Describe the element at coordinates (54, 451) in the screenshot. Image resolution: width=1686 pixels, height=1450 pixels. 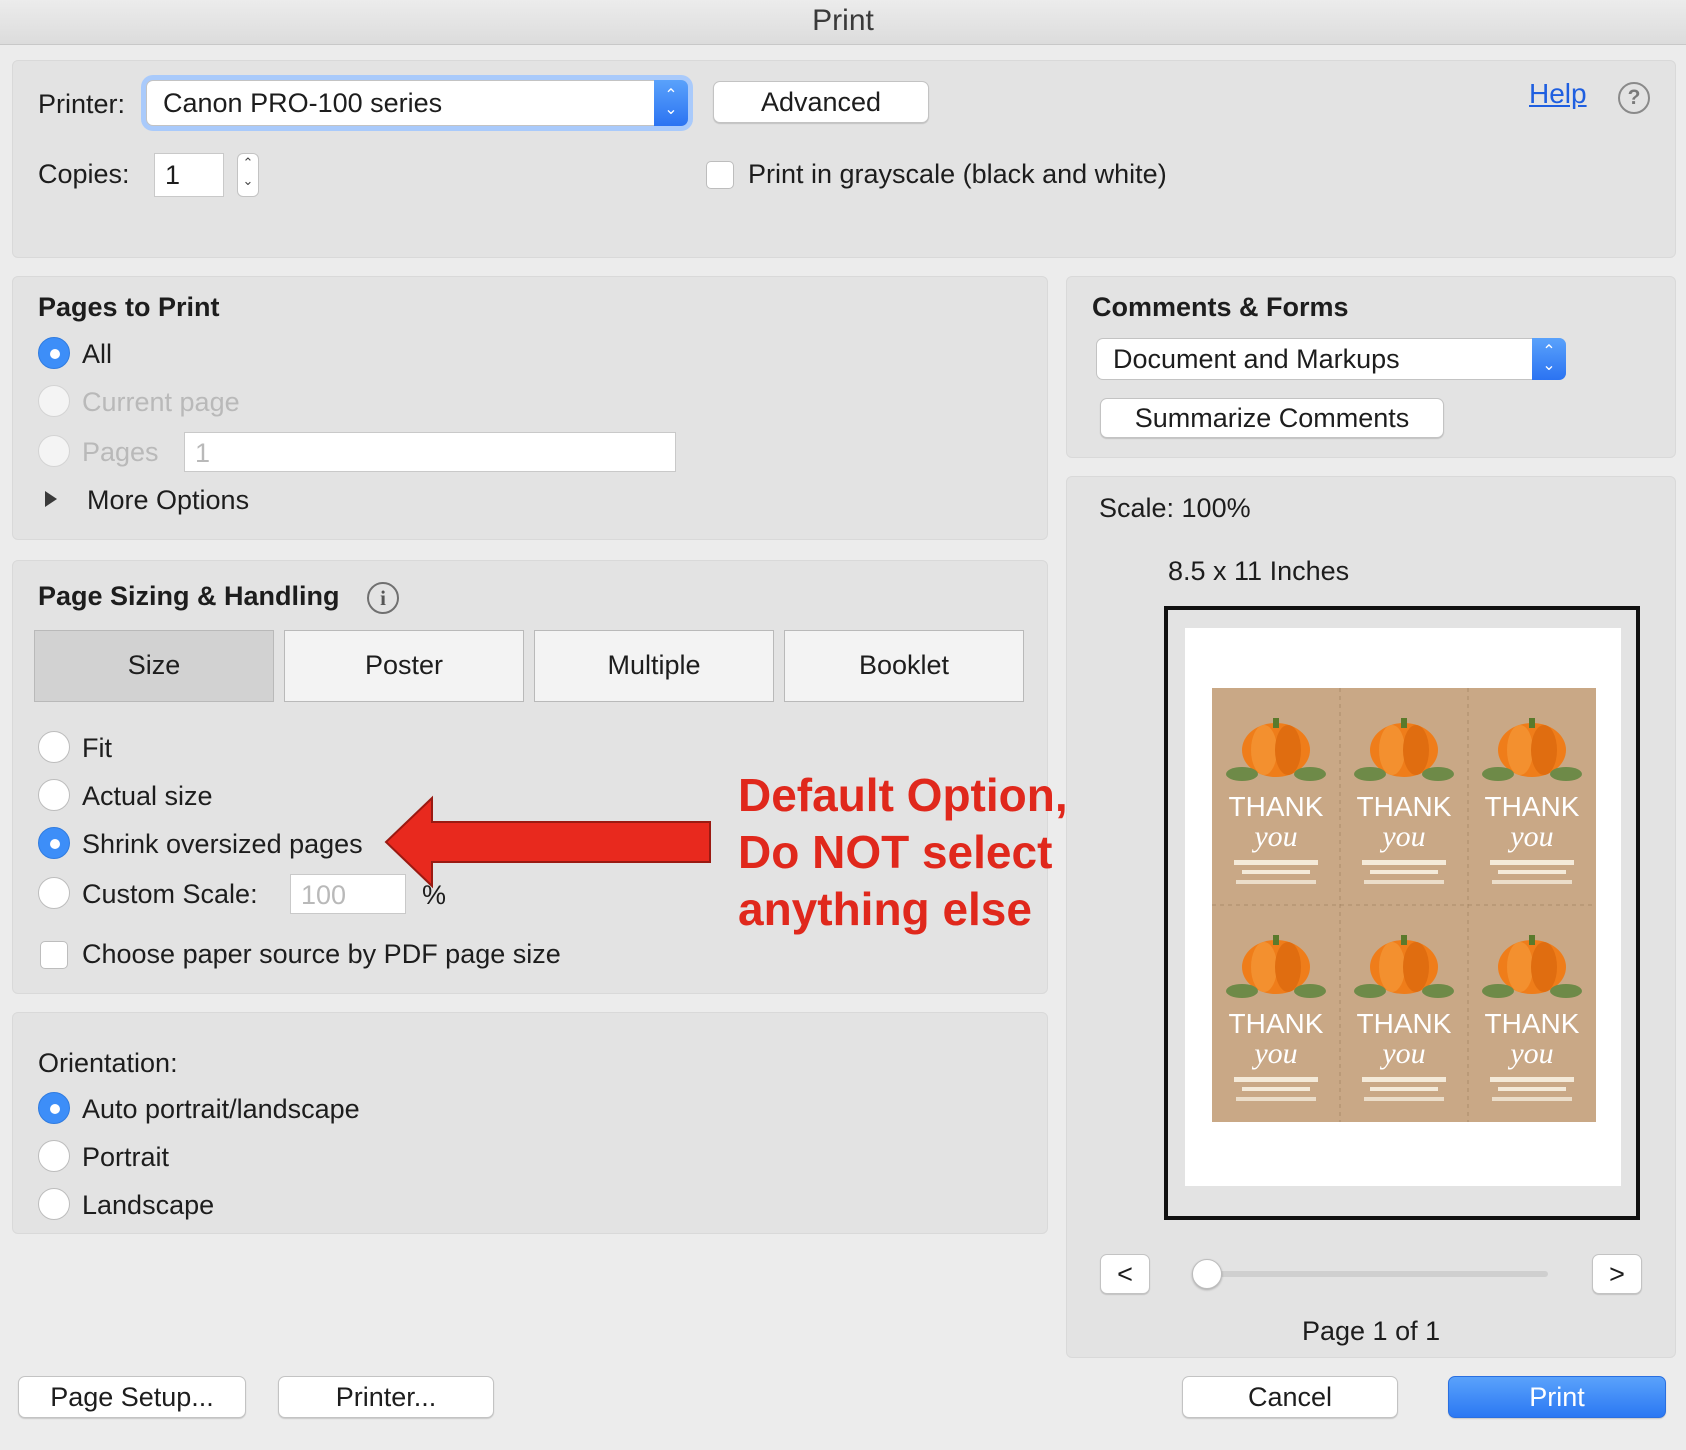
I see `radio-pages` at that location.